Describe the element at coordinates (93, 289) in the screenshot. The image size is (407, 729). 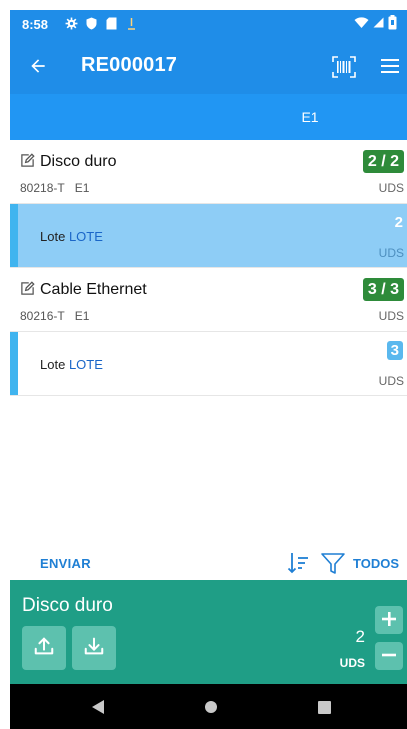
I see `item-name: Cable Ethernet` at that location.